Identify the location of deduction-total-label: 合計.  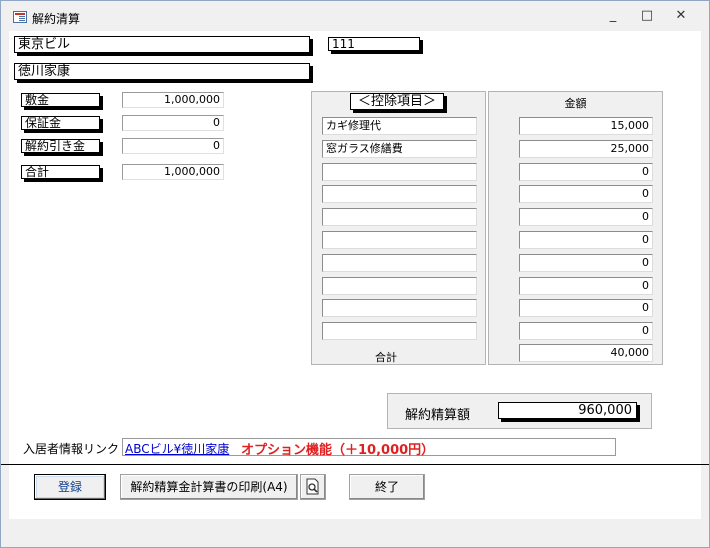
(386, 357).